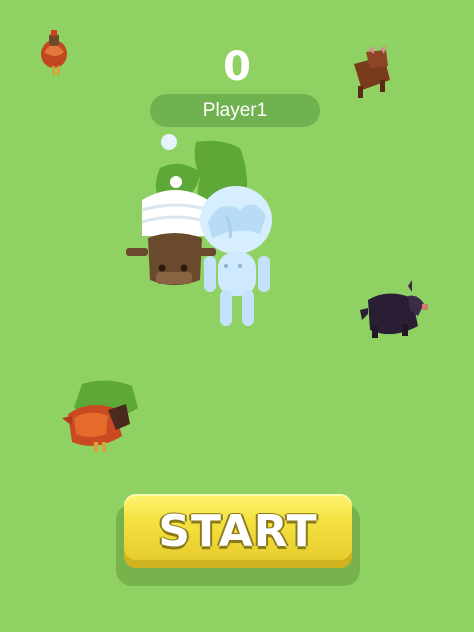  Describe the element at coordinates (238, 531) in the screenshot. I see `start-button: START` at that location.